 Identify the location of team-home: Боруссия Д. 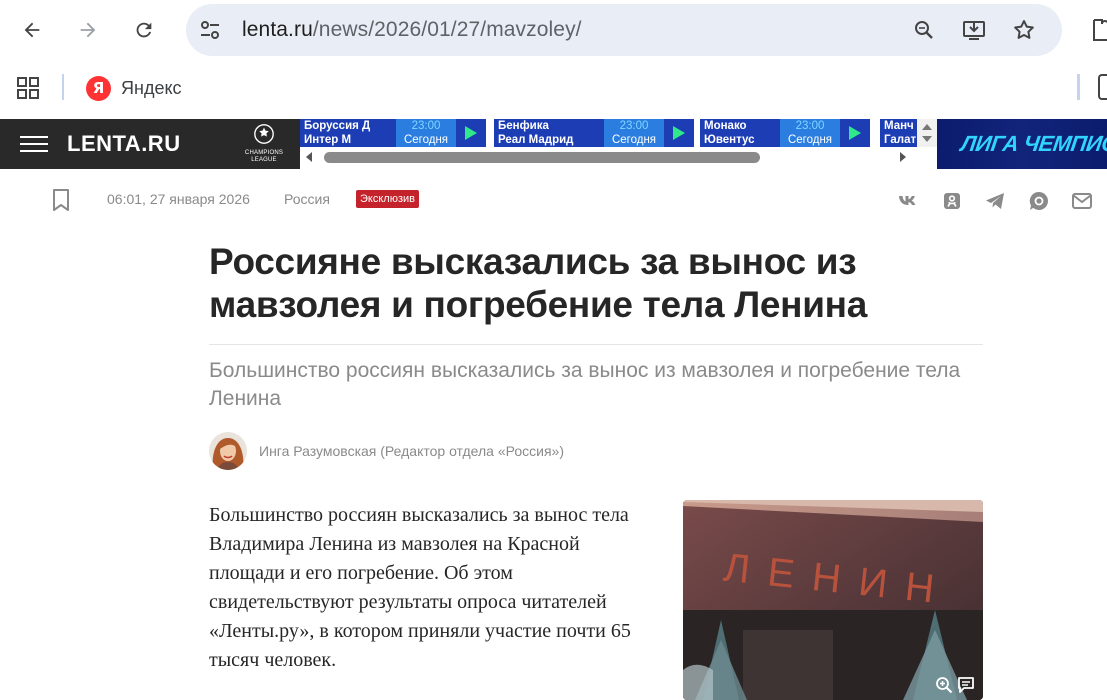
(337, 126).